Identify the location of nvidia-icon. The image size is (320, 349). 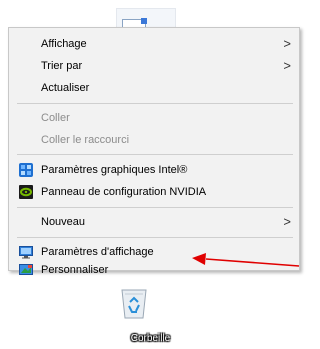
(26, 192).